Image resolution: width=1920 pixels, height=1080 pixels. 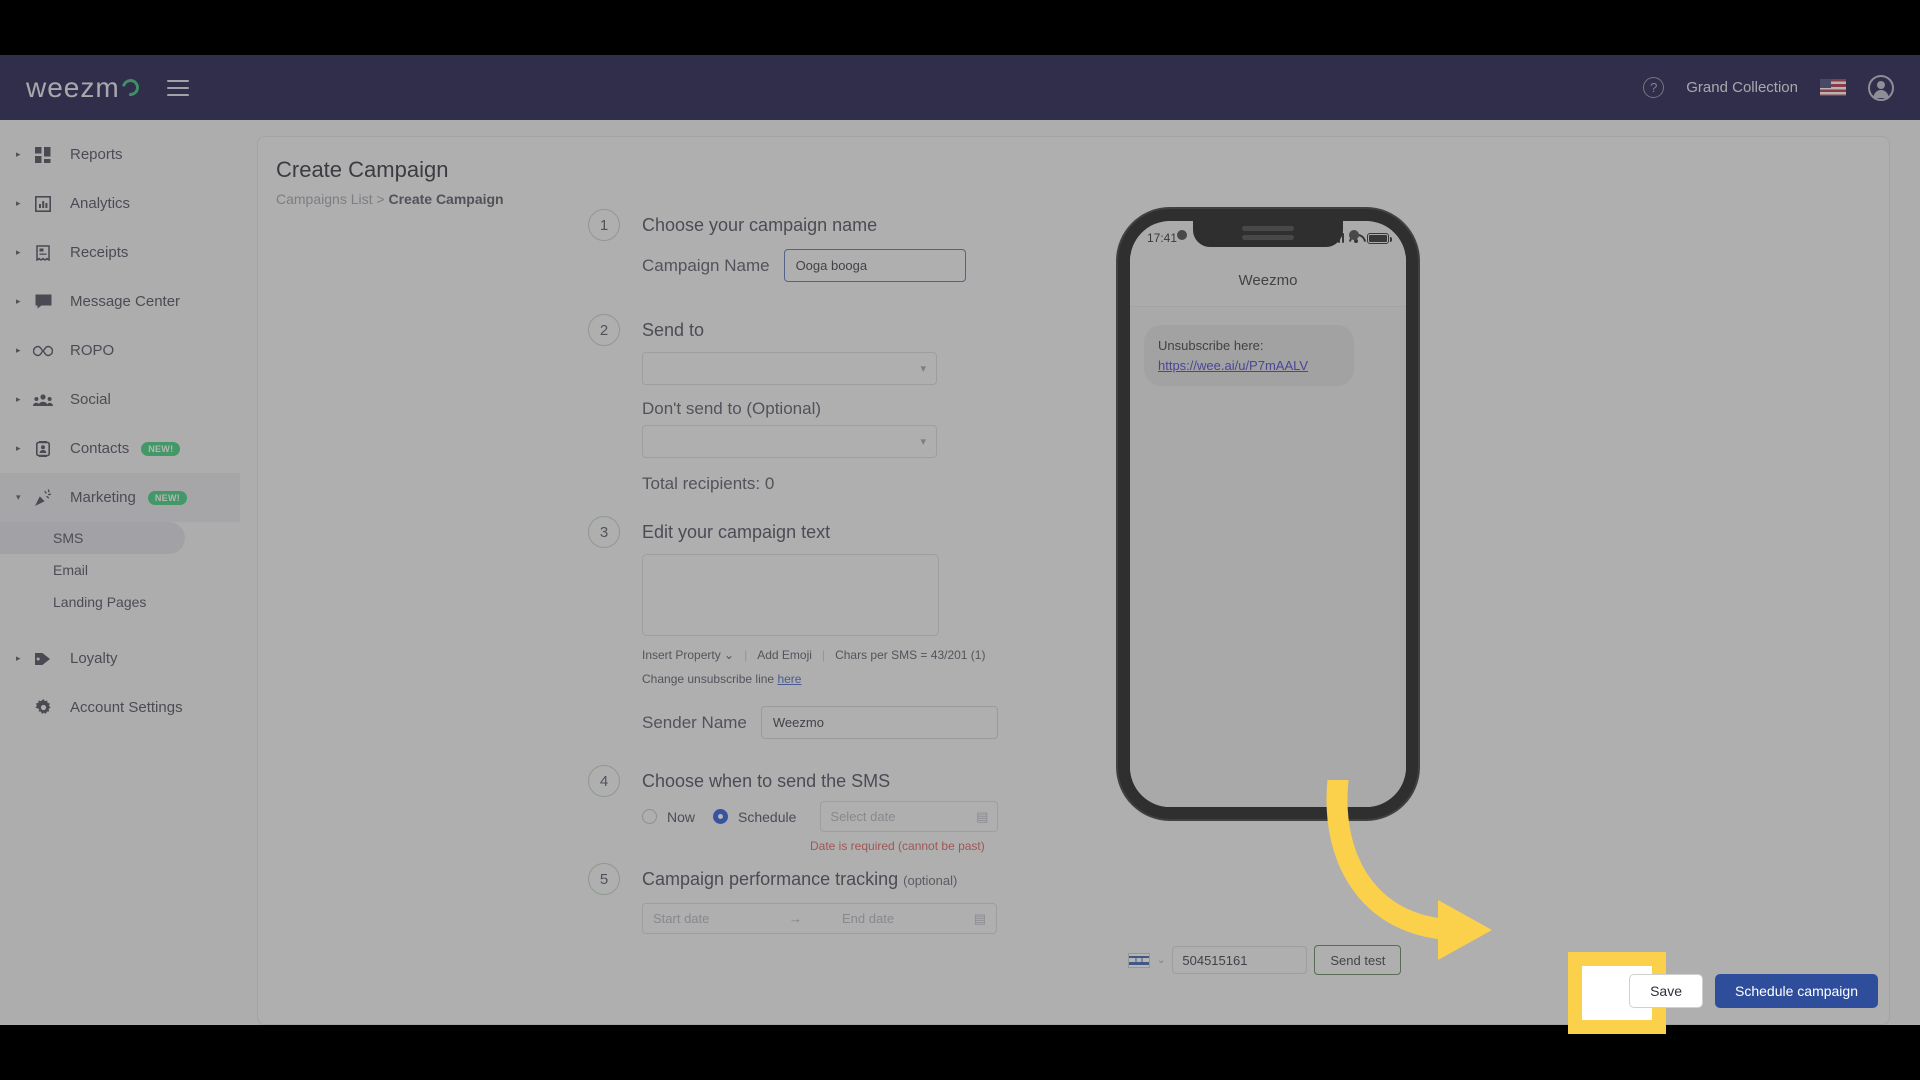 What do you see at coordinates (673, 330) in the screenshot?
I see `step-title: Send to` at bounding box center [673, 330].